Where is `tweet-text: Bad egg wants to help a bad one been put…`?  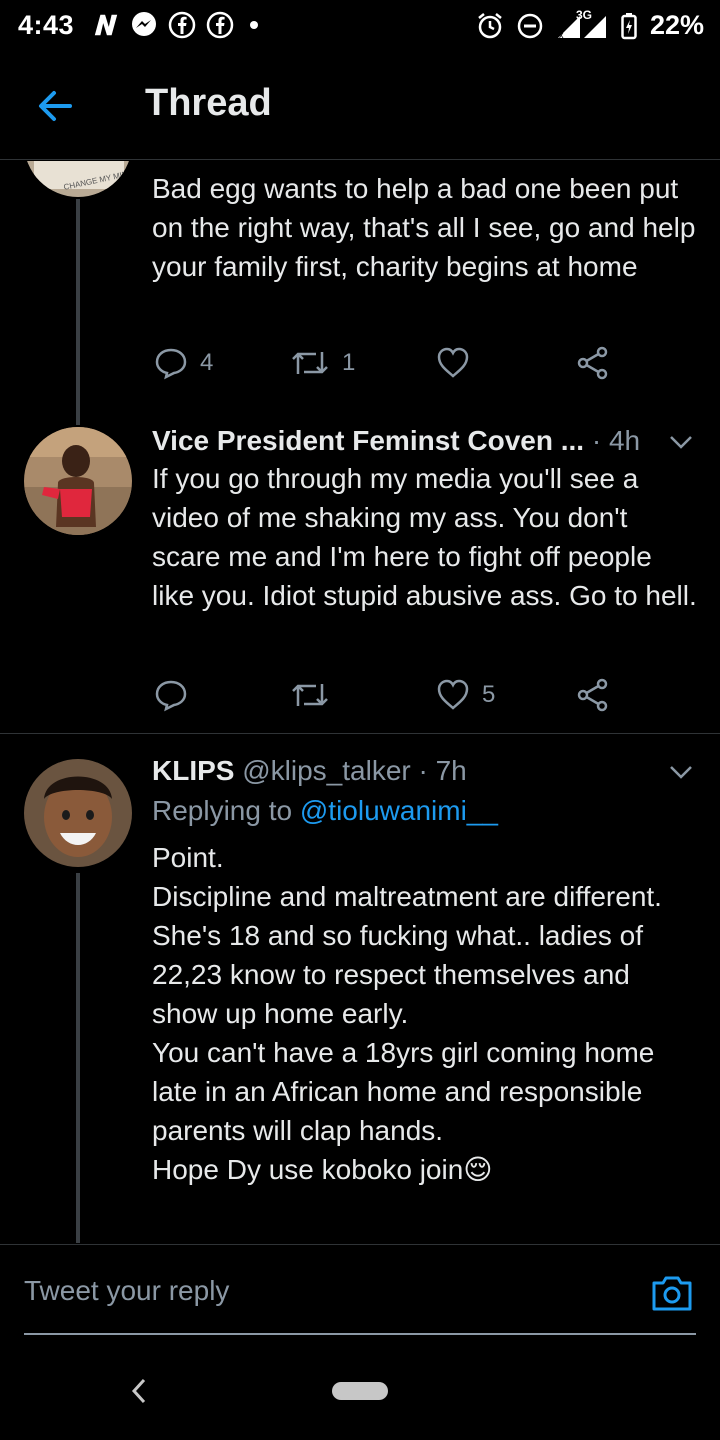
tweet-text: Bad egg wants to help a bad one been put… is located at coordinates (424, 227).